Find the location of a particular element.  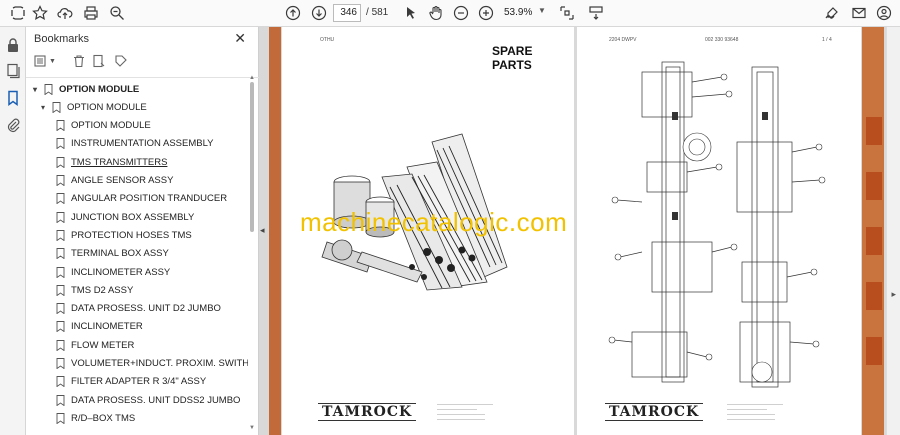

bookmark-item: DATA PROSESS. UNIT DDSS2 JUMBO is located at coordinates (148, 400).